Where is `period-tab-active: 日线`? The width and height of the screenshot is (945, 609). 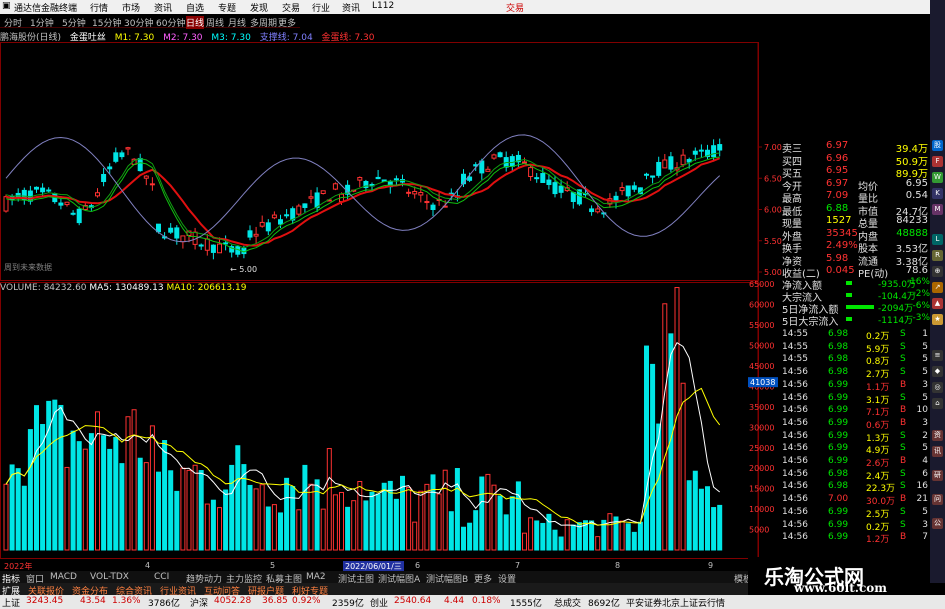
period-tab-active: 日线 is located at coordinates (195, 22).